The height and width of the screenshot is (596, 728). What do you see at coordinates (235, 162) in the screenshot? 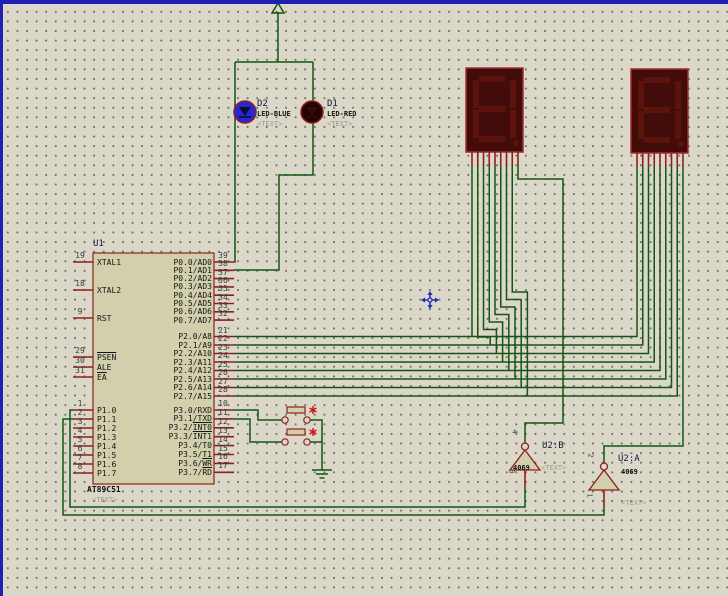
I see `led-d2-wire` at bounding box center [235, 162].